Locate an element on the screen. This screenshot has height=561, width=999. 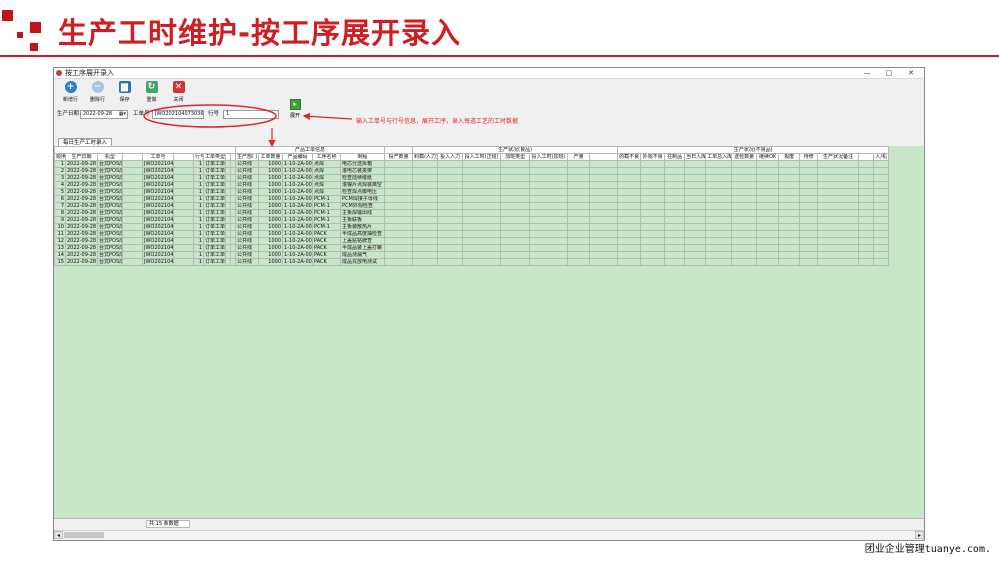
arrow-to-fields is located at coordinates (327, 116).